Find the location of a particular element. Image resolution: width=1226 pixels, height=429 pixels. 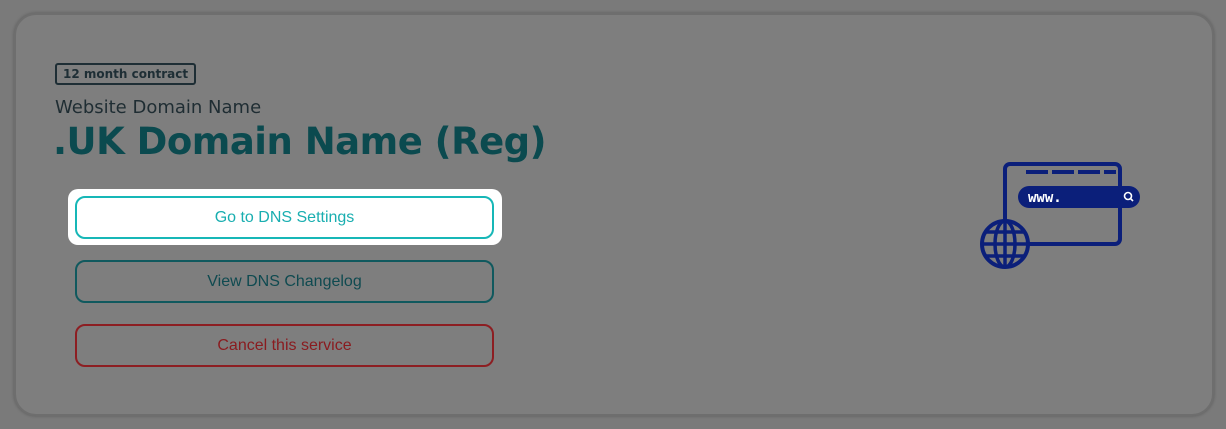

service-title: .UK Domain Name (Reg) is located at coordinates (300, 141).